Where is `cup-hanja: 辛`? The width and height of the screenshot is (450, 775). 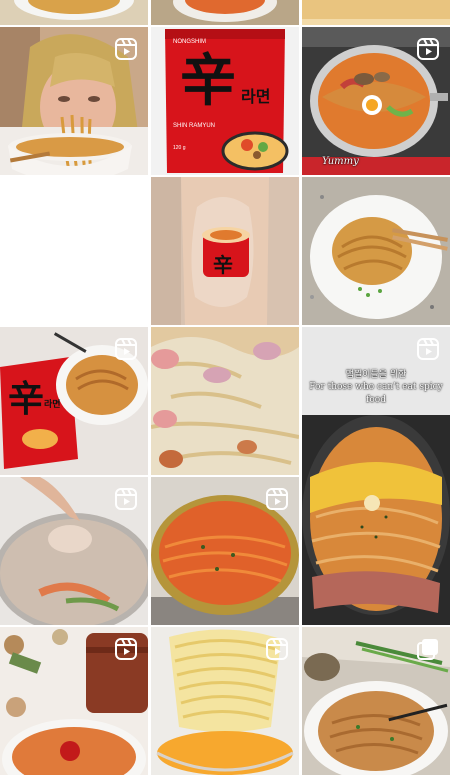 cup-hanja: 辛 is located at coordinates (223, 265).